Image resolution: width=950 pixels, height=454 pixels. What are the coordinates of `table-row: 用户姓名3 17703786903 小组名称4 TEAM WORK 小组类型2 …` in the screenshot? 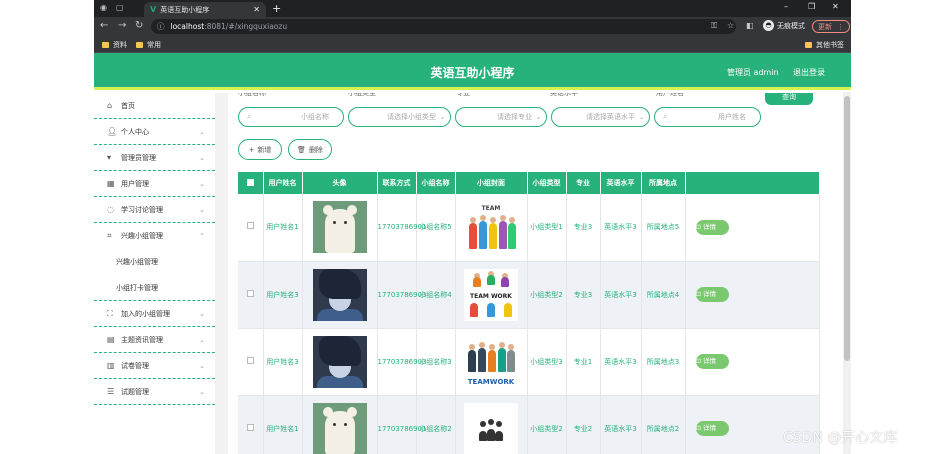 It's located at (529, 295).